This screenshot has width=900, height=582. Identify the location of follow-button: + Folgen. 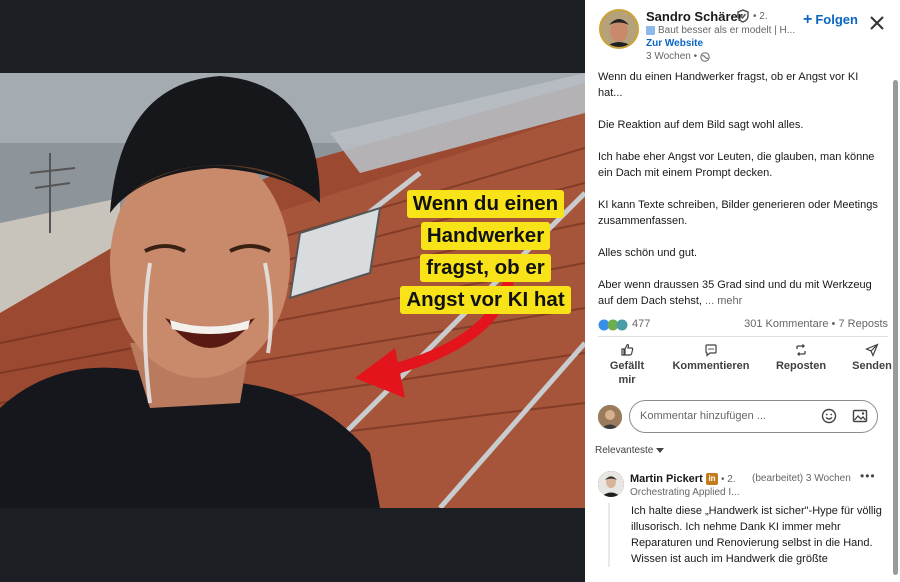
(830, 19).